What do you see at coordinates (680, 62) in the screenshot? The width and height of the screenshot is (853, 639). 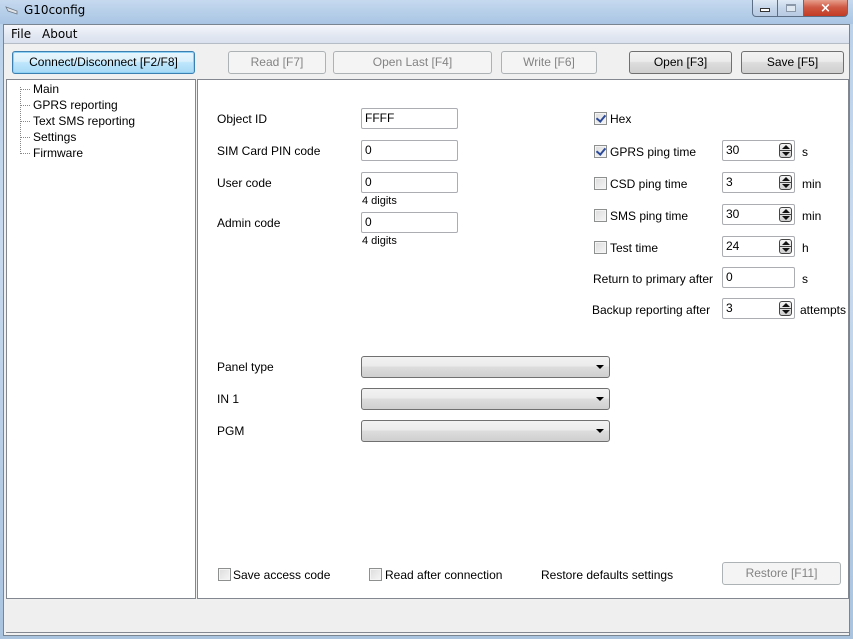 I see `open-button: Open [F3]` at bounding box center [680, 62].